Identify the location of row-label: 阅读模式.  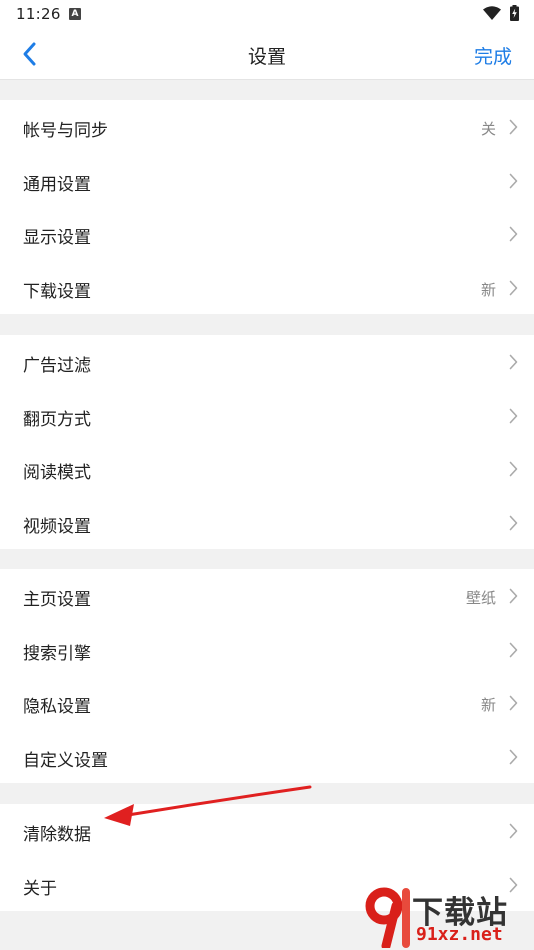
(57, 473).